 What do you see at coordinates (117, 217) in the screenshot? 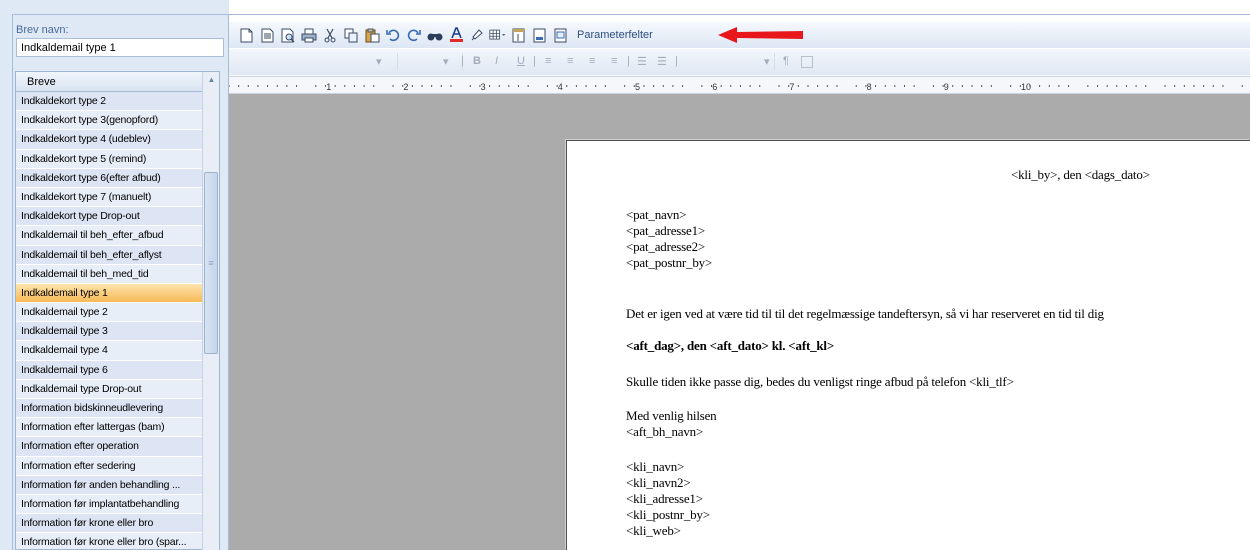
I see `list-item: Indkaldekort type Drop-out` at bounding box center [117, 217].